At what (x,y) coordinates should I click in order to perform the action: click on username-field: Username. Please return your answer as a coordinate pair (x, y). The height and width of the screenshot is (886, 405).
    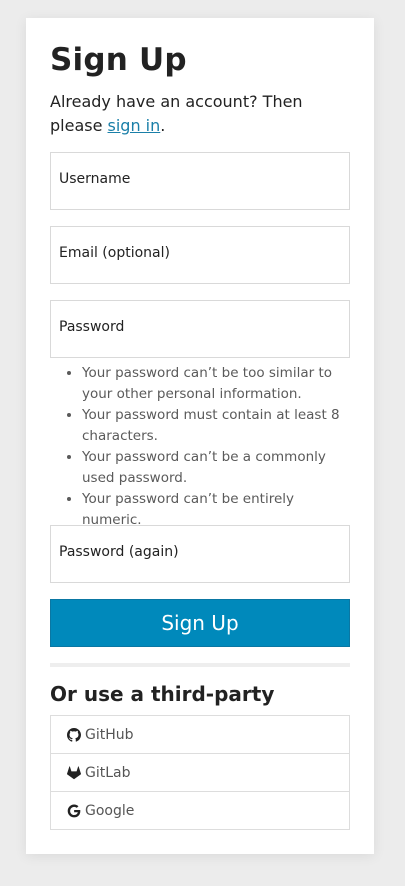
    Looking at the image, I should click on (200, 181).